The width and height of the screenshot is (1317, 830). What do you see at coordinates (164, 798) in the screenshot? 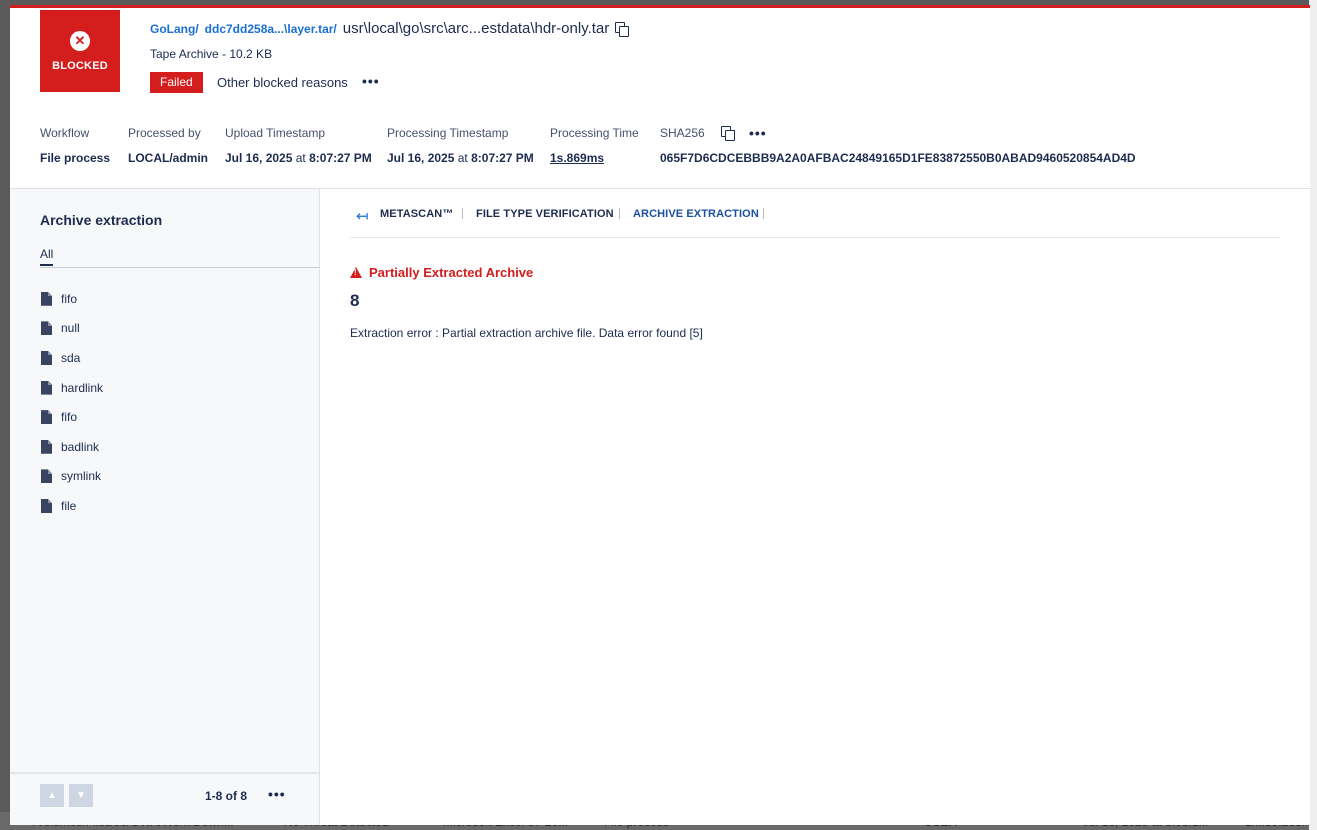
I see `pagination-bar: ▲ ▼ 1-8 of 8 •••` at bounding box center [164, 798].